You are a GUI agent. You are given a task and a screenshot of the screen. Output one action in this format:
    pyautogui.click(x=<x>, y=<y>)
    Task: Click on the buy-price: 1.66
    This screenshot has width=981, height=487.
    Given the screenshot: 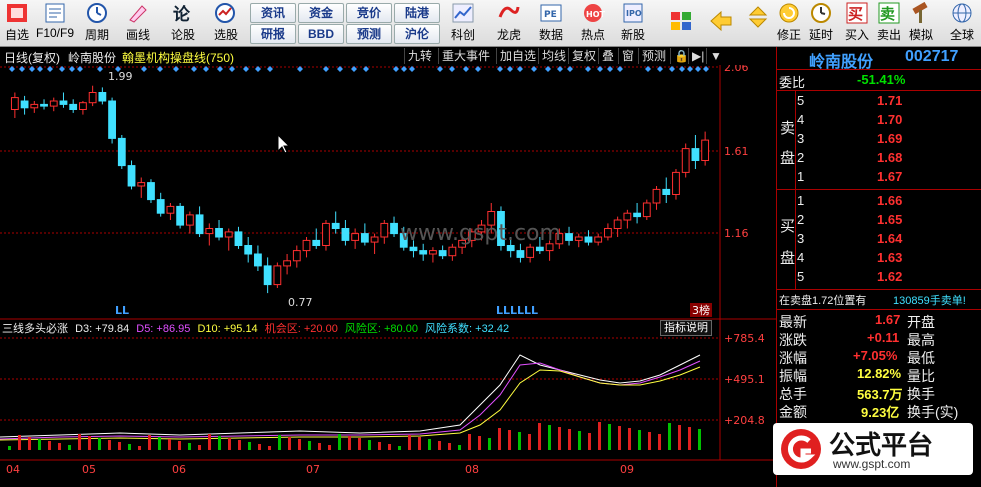 What is the action you would take?
    pyautogui.click(x=889, y=200)
    